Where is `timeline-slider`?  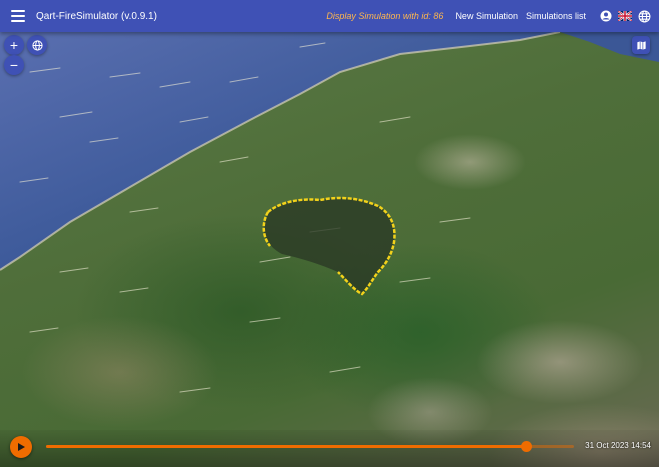
timeline-slider is located at coordinates (310, 446).